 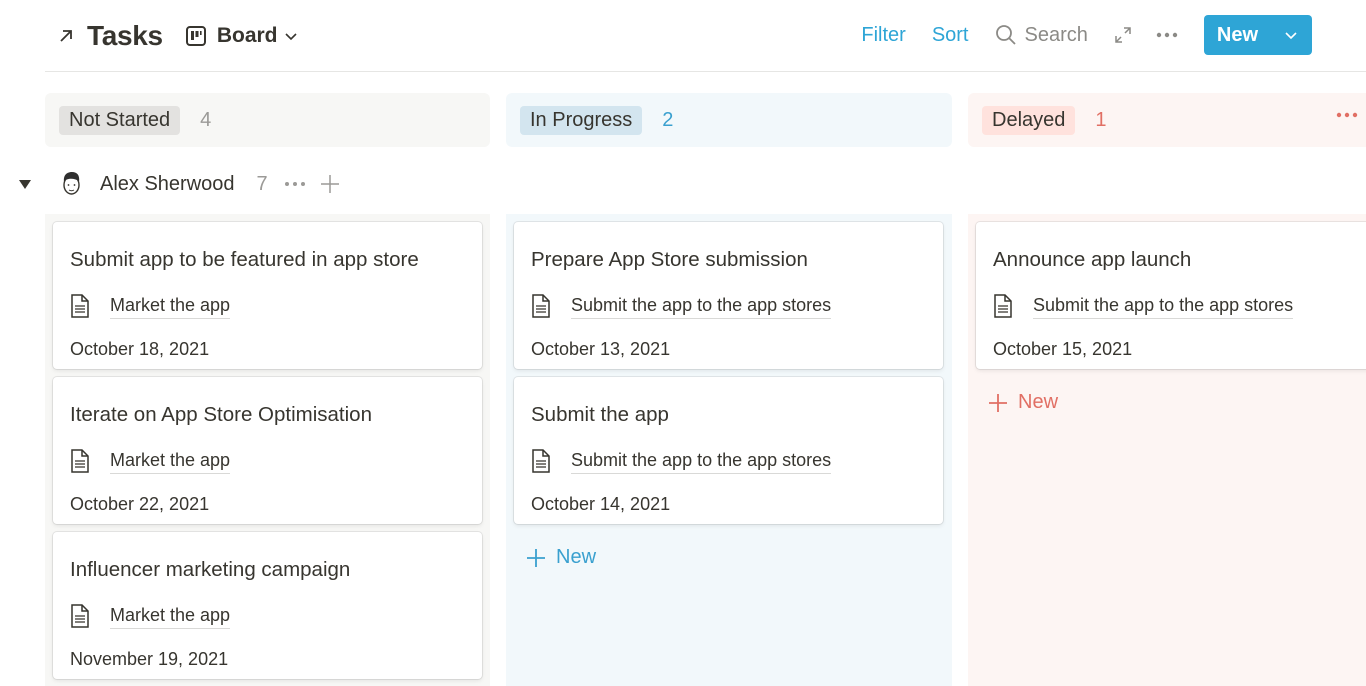 What do you see at coordinates (883, 35) in the screenshot?
I see `filter-button: Filter` at bounding box center [883, 35].